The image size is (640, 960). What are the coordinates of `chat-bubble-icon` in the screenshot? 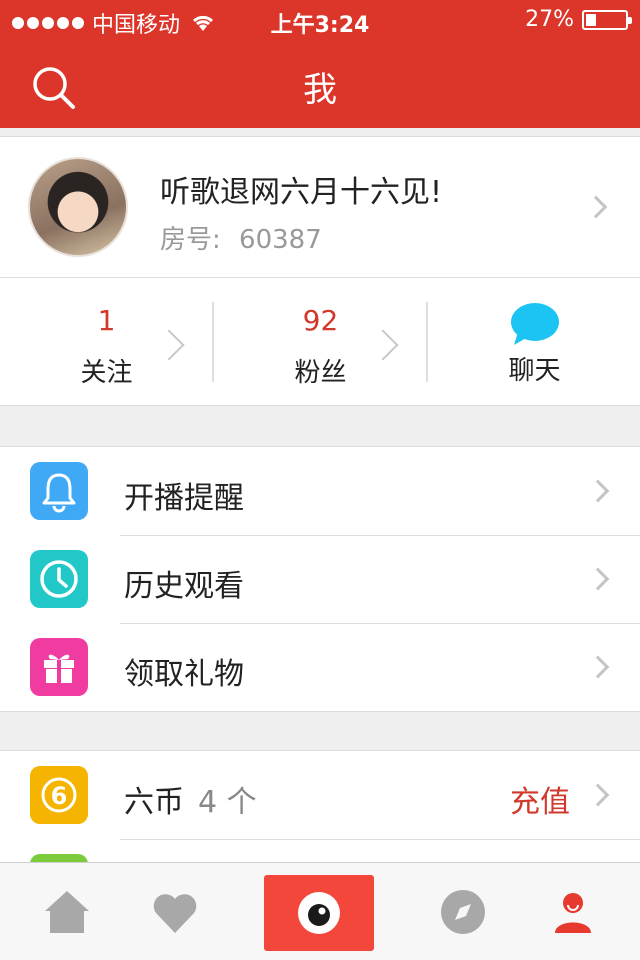 It's located at (535, 324).